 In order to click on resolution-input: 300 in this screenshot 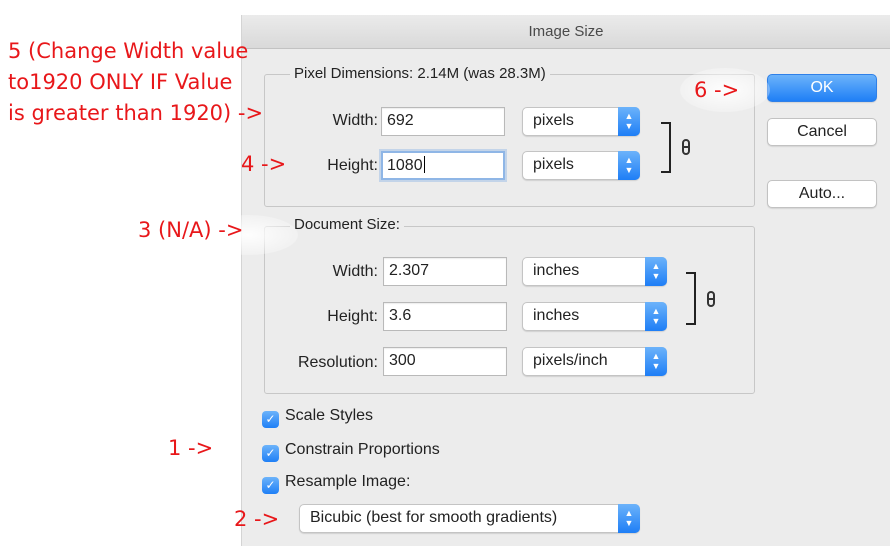, I will do `click(445, 361)`.